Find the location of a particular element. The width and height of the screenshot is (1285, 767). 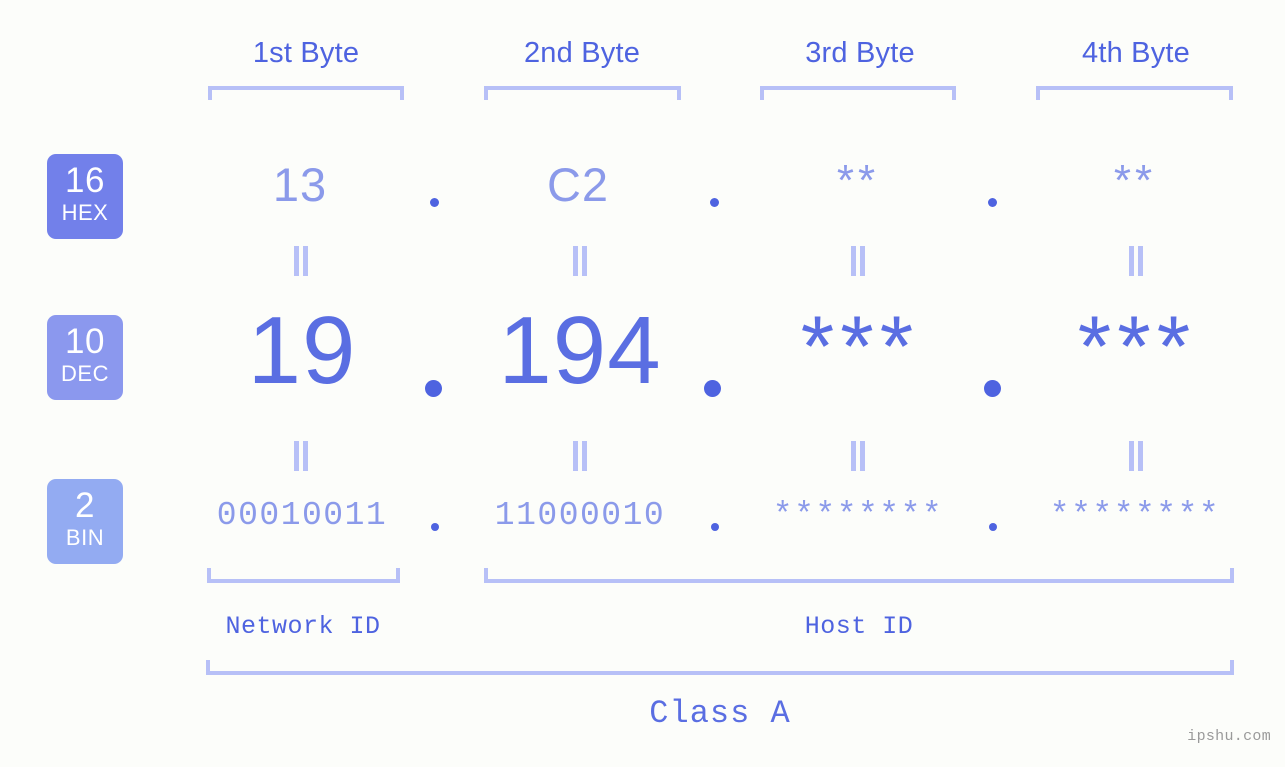

base-badge-hex: 16 HEX is located at coordinates (85, 196).